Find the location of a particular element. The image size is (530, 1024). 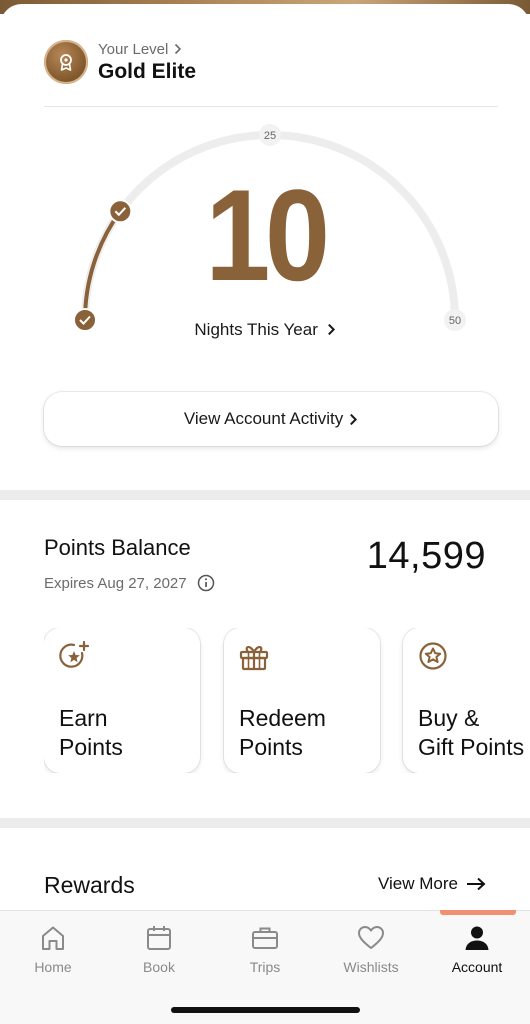

tab-book: Book is located at coordinates (159, 949).